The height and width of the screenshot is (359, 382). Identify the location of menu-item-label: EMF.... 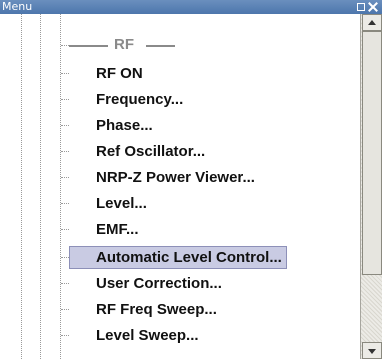
(117, 229).